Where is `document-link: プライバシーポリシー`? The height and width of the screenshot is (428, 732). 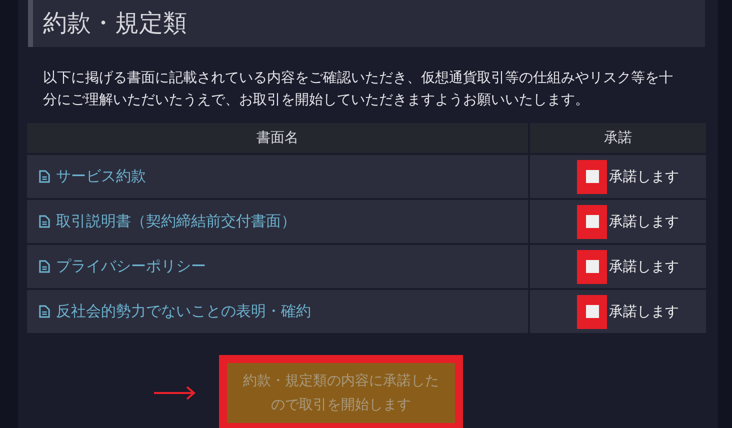 document-link: プライバシーポリシー is located at coordinates (122, 266).